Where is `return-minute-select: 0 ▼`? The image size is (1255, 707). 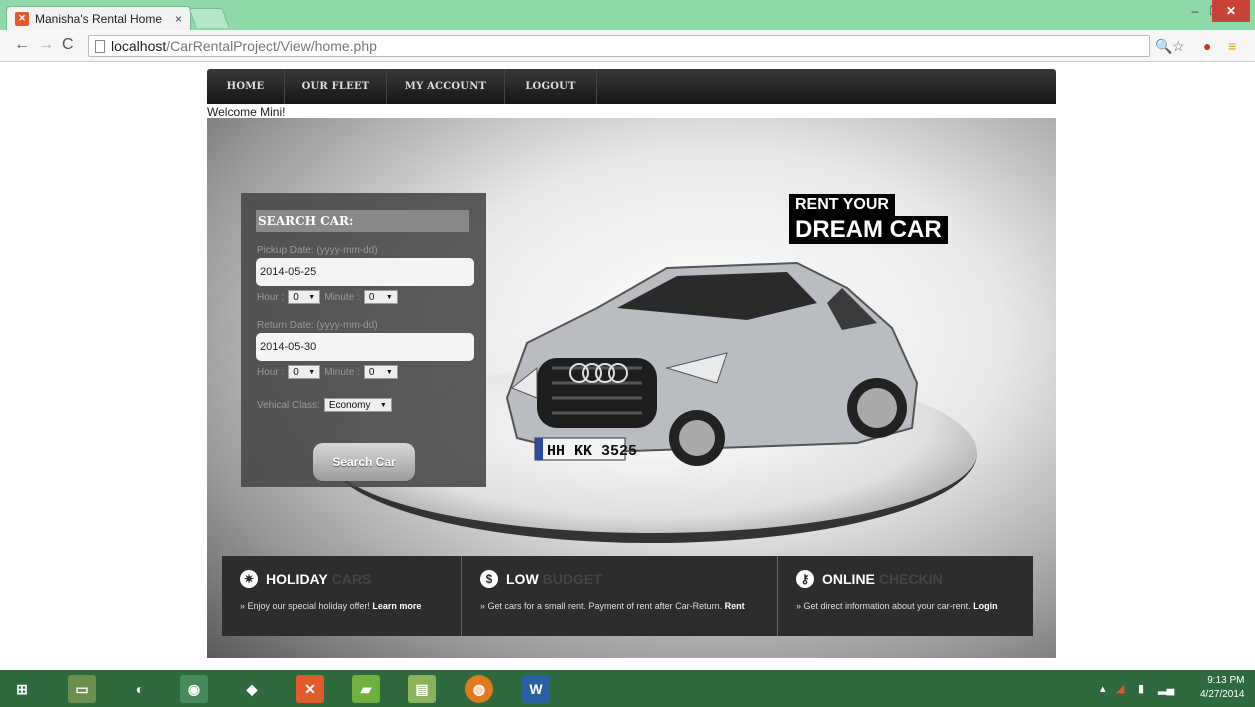
return-minute-select: 0 ▼ is located at coordinates (380, 372).